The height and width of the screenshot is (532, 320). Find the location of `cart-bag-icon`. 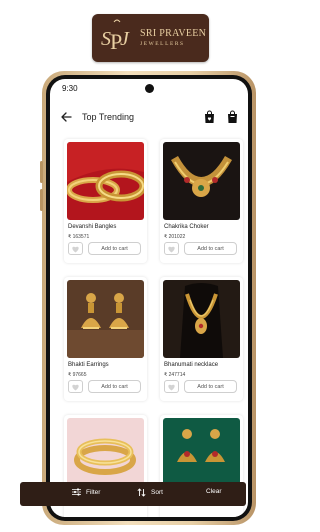

cart-bag-icon is located at coordinates (232, 117).